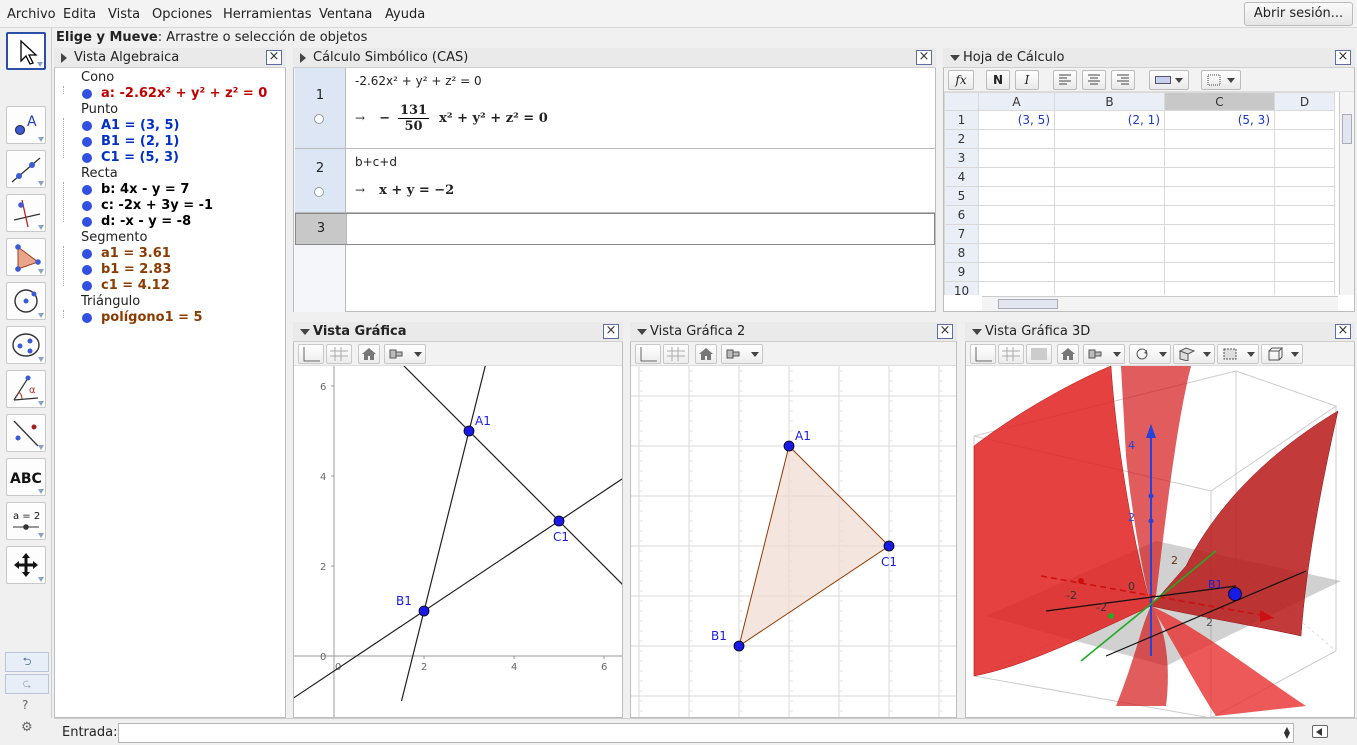 This screenshot has width=1357, height=745. What do you see at coordinates (99, 173) in the screenshot?
I see `algebra-category: Recta` at bounding box center [99, 173].